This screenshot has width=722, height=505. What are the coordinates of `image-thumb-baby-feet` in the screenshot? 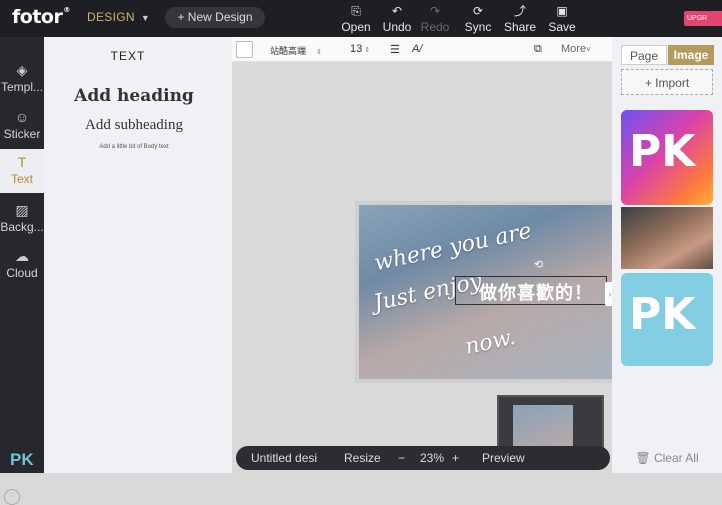 It's located at (667, 238).